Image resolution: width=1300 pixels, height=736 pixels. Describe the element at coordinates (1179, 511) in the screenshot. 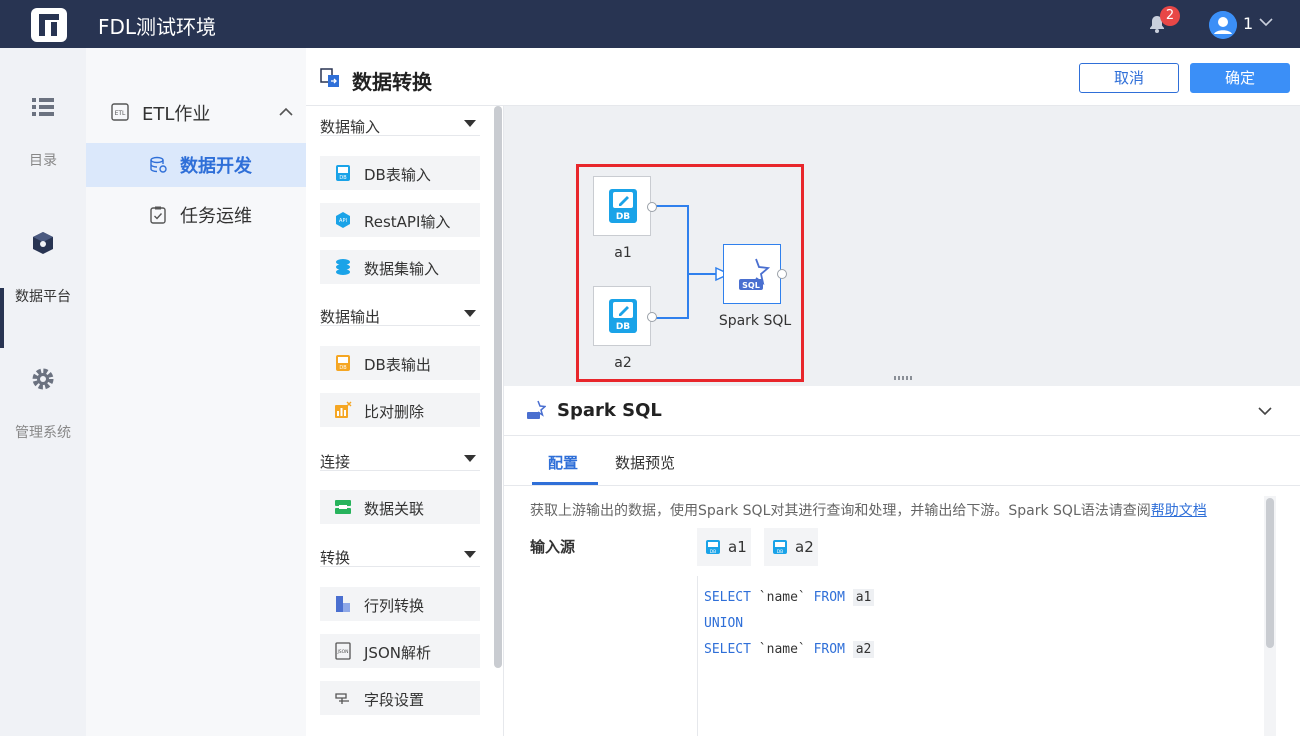

I see `help-doc-link: 帮助文档` at that location.